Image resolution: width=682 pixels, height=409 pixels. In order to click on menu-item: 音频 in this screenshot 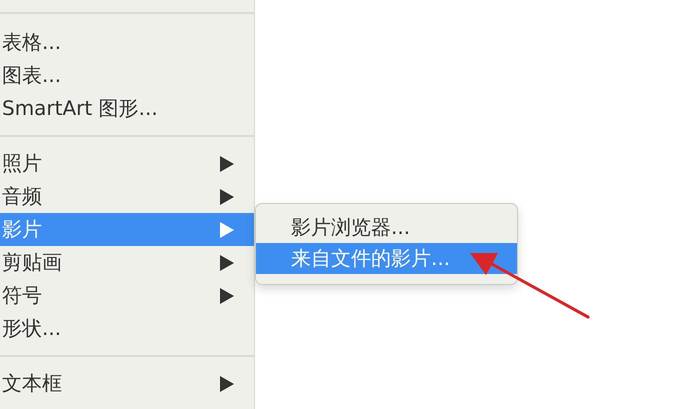, I will do `click(127, 196)`.